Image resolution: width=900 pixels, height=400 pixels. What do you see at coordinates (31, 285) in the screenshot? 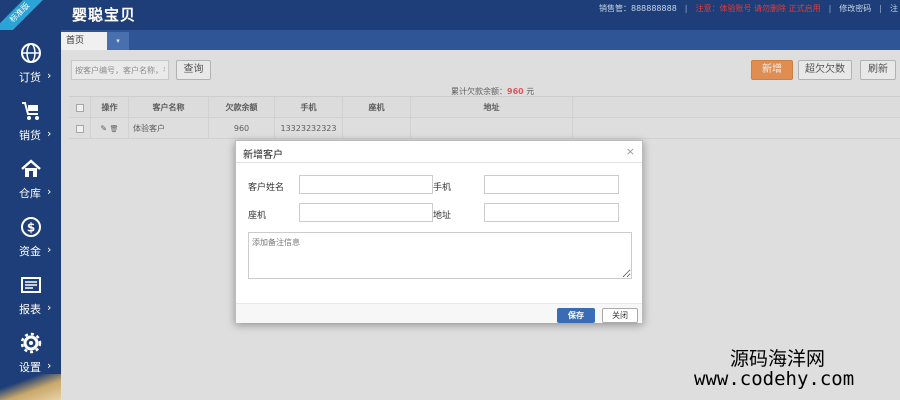
I see `report-icon` at bounding box center [31, 285].